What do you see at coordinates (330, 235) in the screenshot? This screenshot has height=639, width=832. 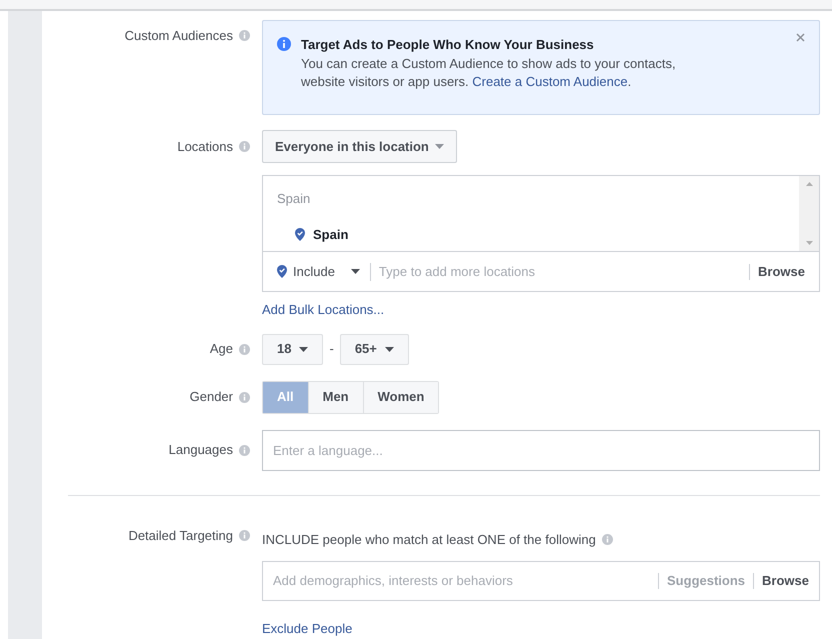 I see `selected-location: Spain` at bounding box center [330, 235].